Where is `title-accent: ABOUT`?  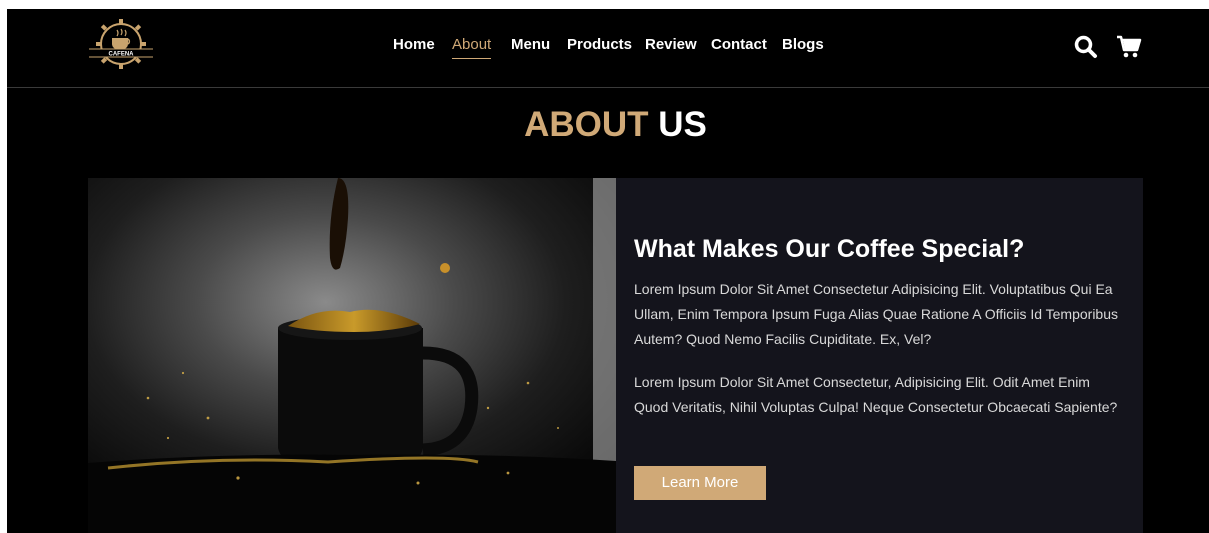 title-accent: ABOUT is located at coordinates (586, 124).